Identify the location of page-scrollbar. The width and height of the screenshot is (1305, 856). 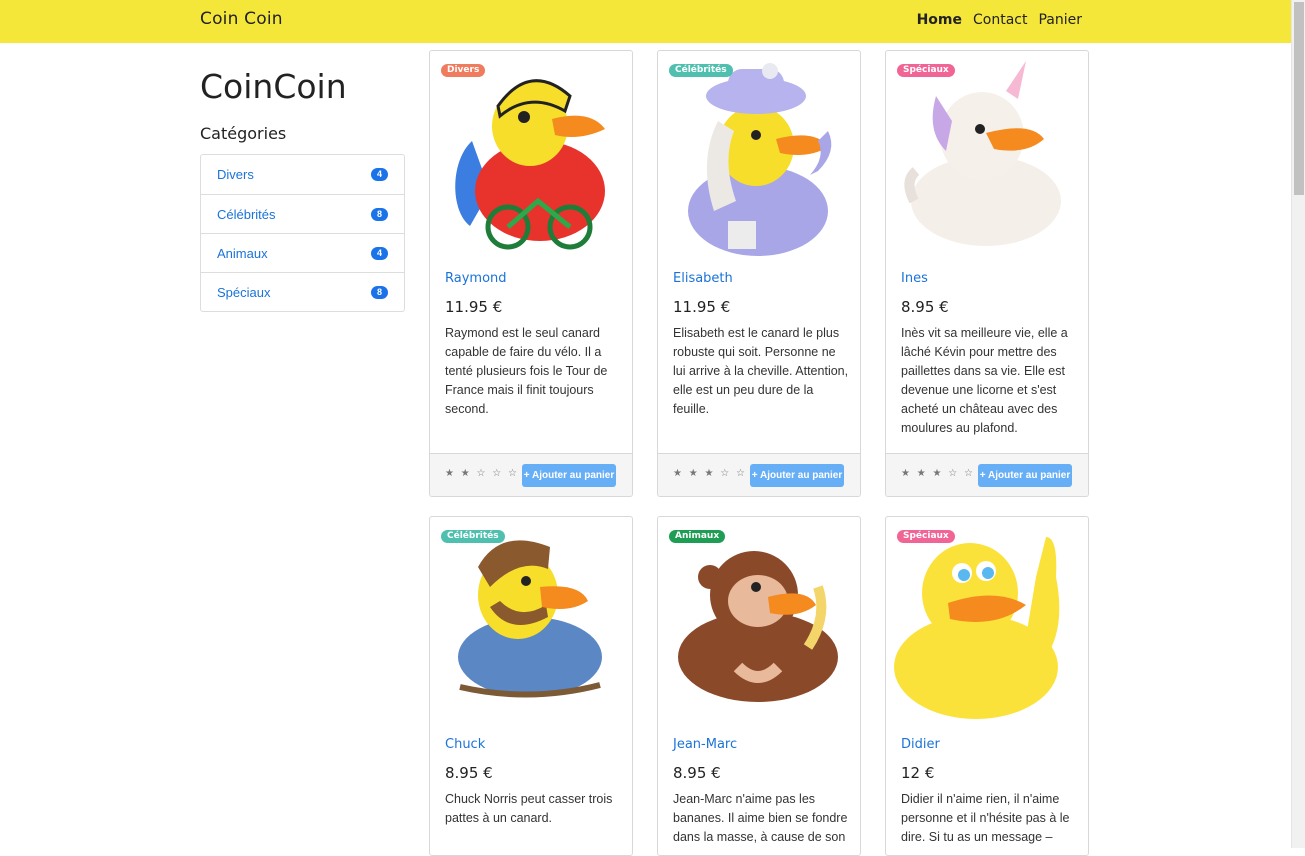
(1298, 424).